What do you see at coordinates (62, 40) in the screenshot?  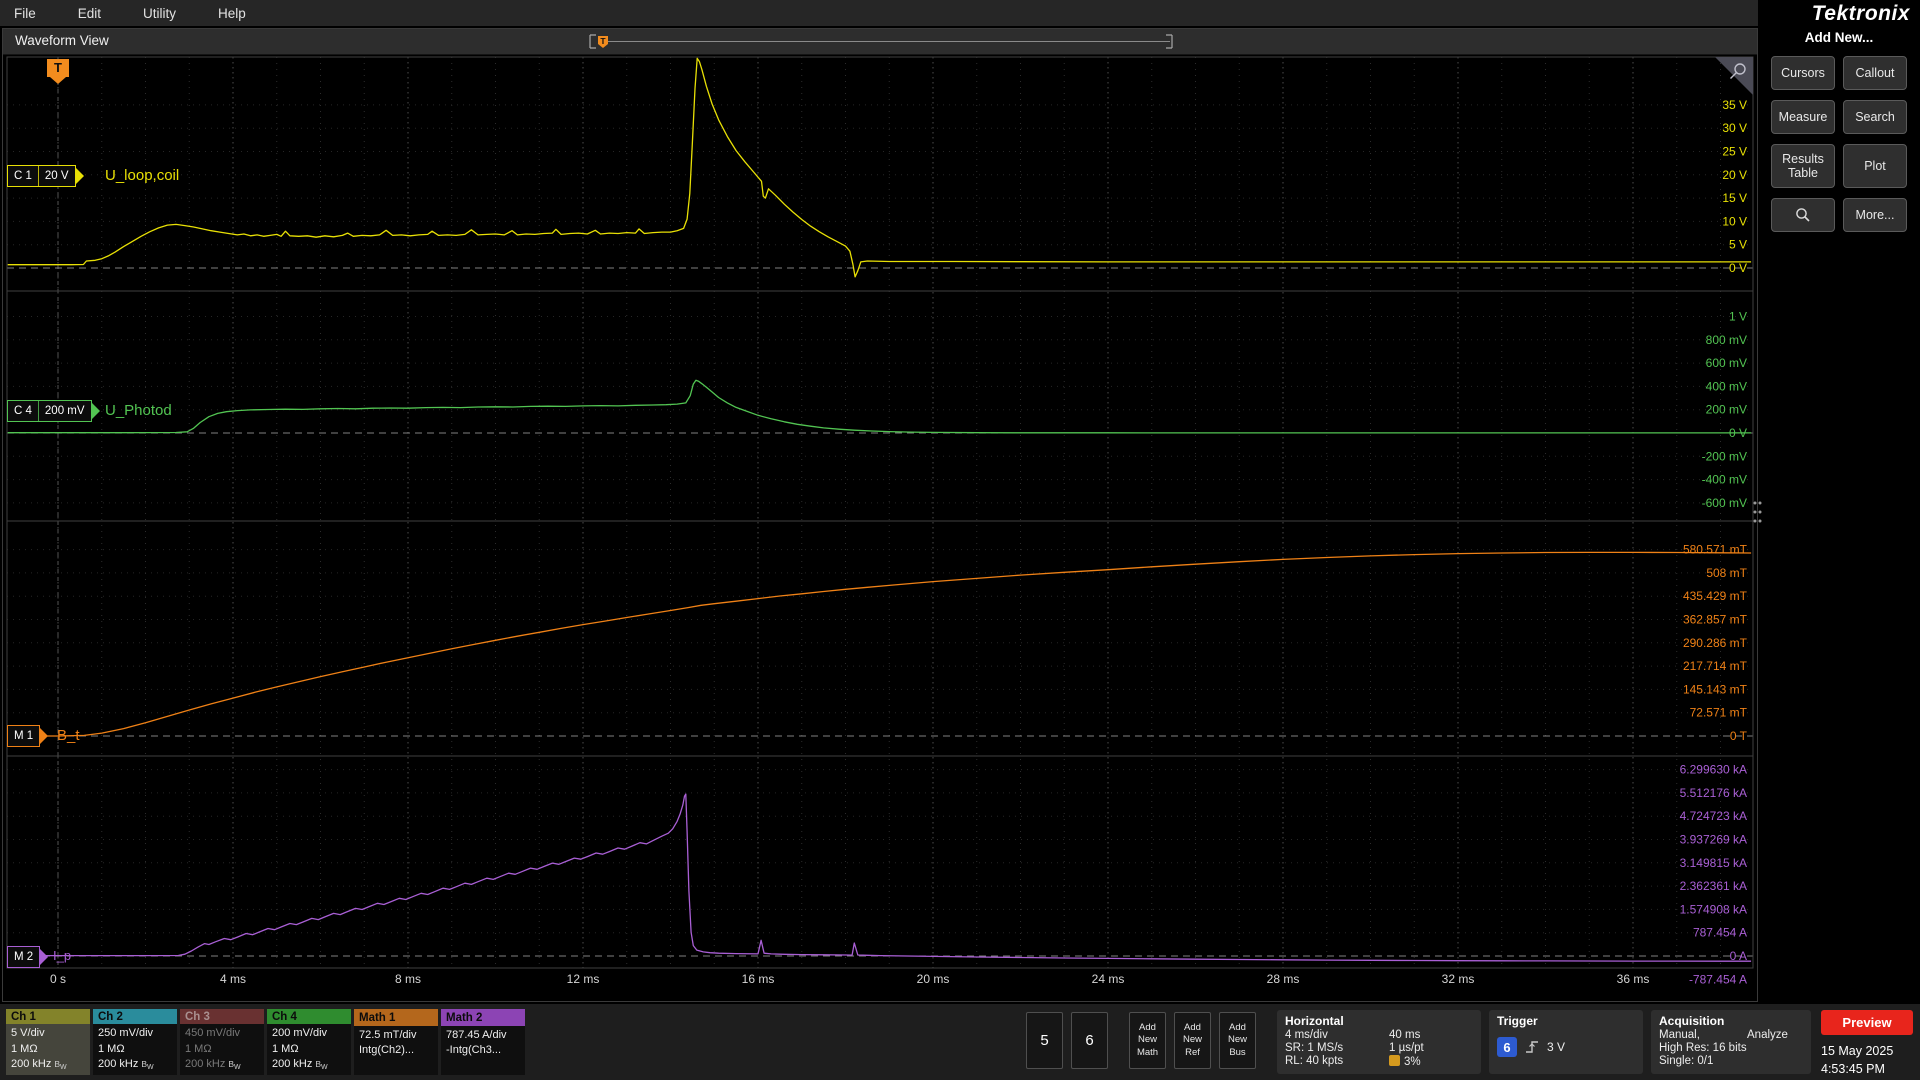 I see `waveform-view-title: Waveform View` at bounding box center [62, 40].